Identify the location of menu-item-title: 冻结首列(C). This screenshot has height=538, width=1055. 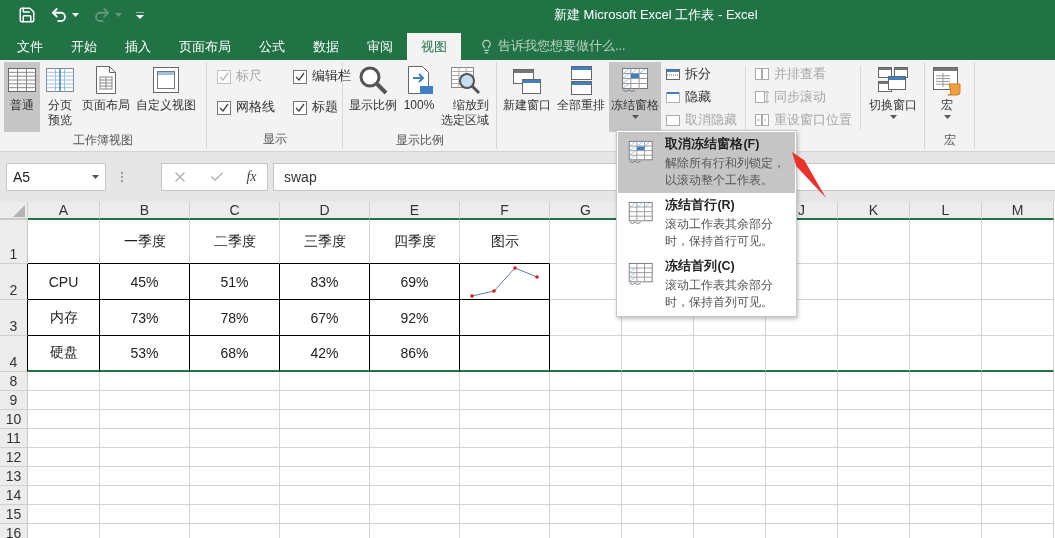
(700, 266).